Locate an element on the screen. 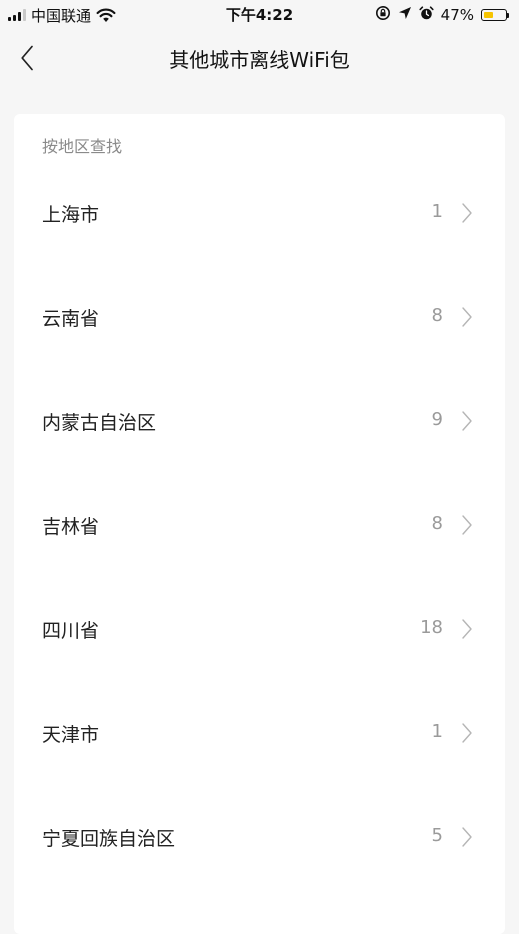  region-name: 上海市 is located at coordinates (71, 215).